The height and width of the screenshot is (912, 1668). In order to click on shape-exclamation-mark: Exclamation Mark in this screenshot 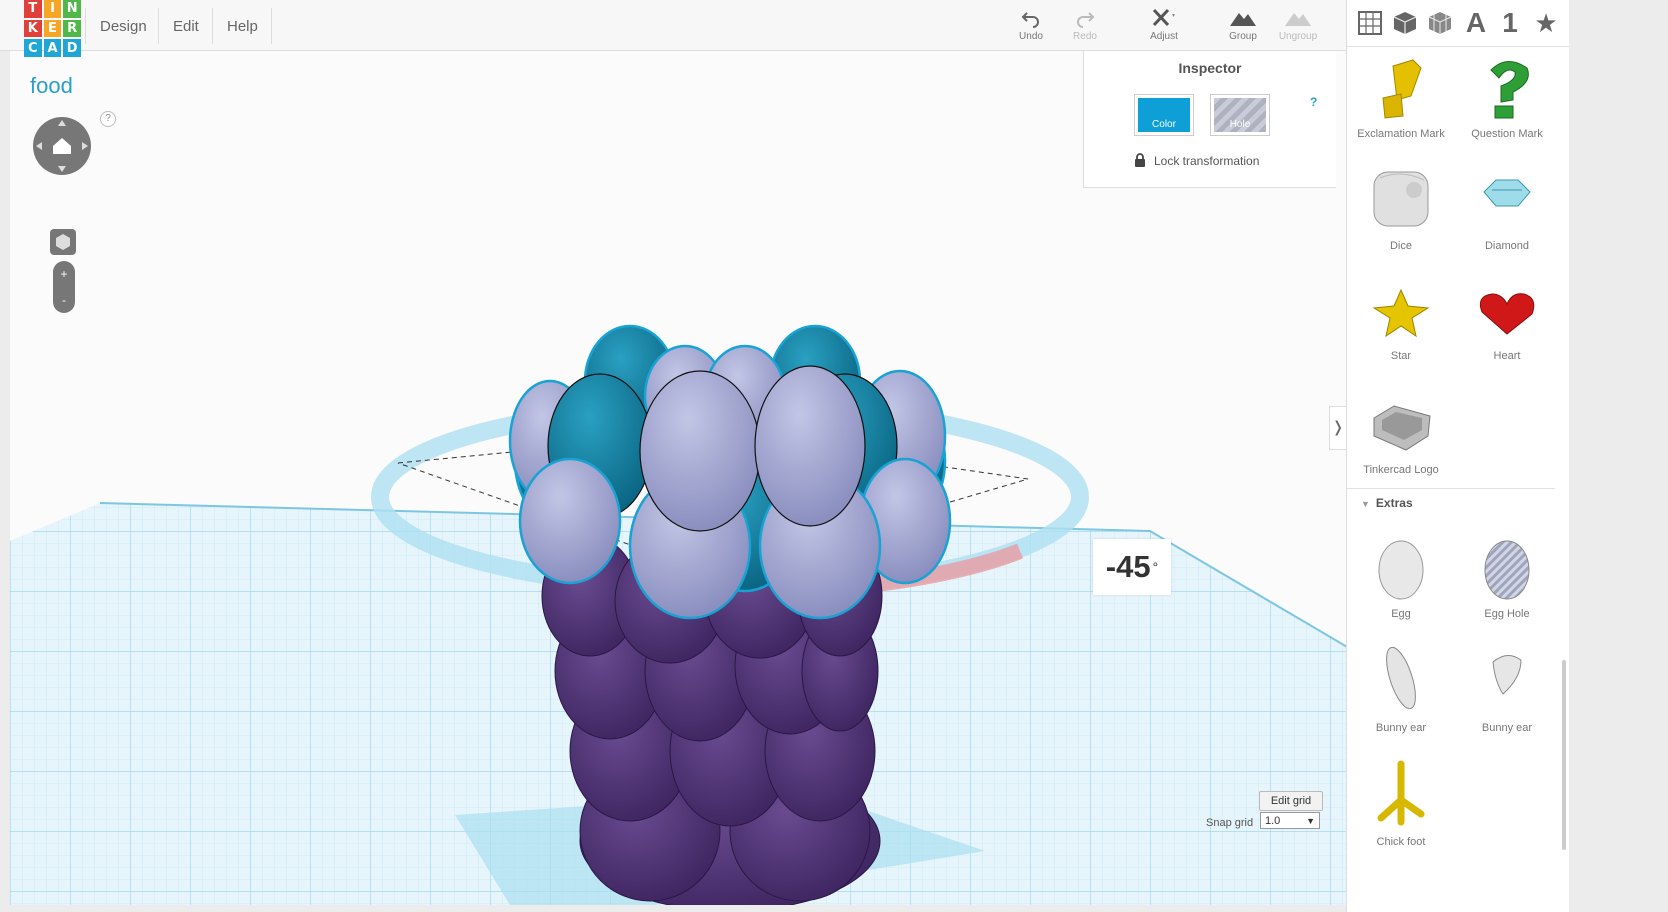, I will do `click(1401, 98)`.